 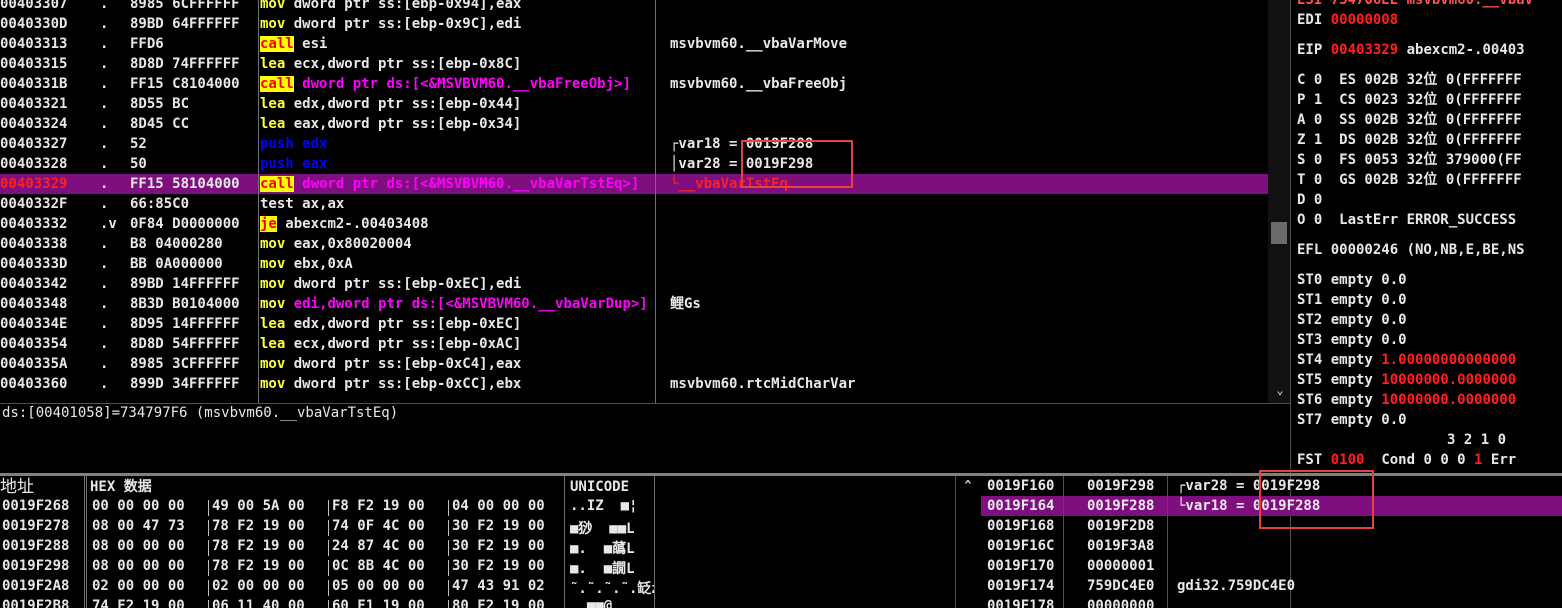 I want to click on stack-row: 0019F16C 0019F3A8, so click(x=1271, y=546).